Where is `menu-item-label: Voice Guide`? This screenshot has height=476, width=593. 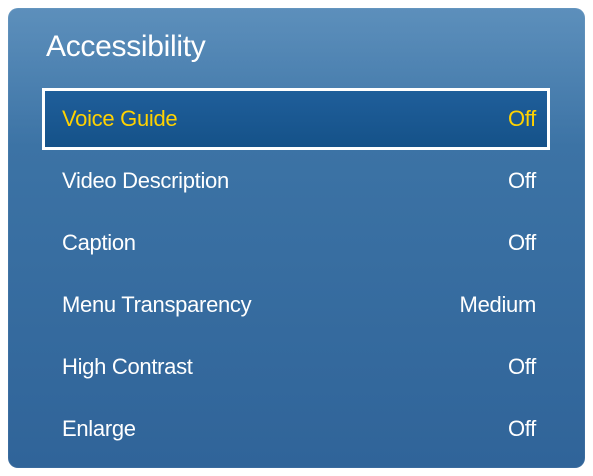 menu-item-label: Voice Guide is located at coordinates (120, 118).